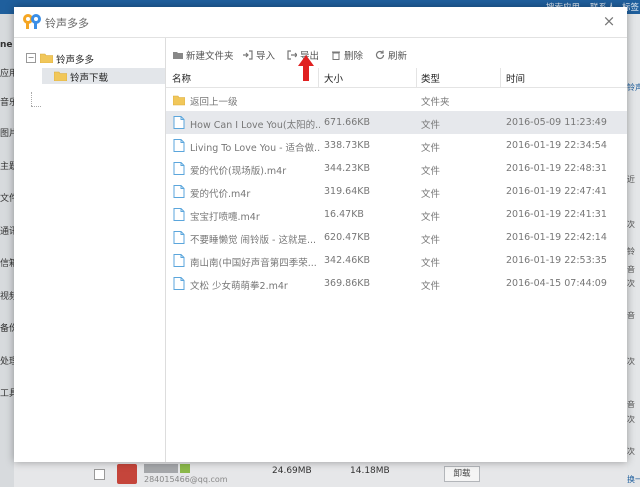  I want to click on trash-icon, so click(336, 55).